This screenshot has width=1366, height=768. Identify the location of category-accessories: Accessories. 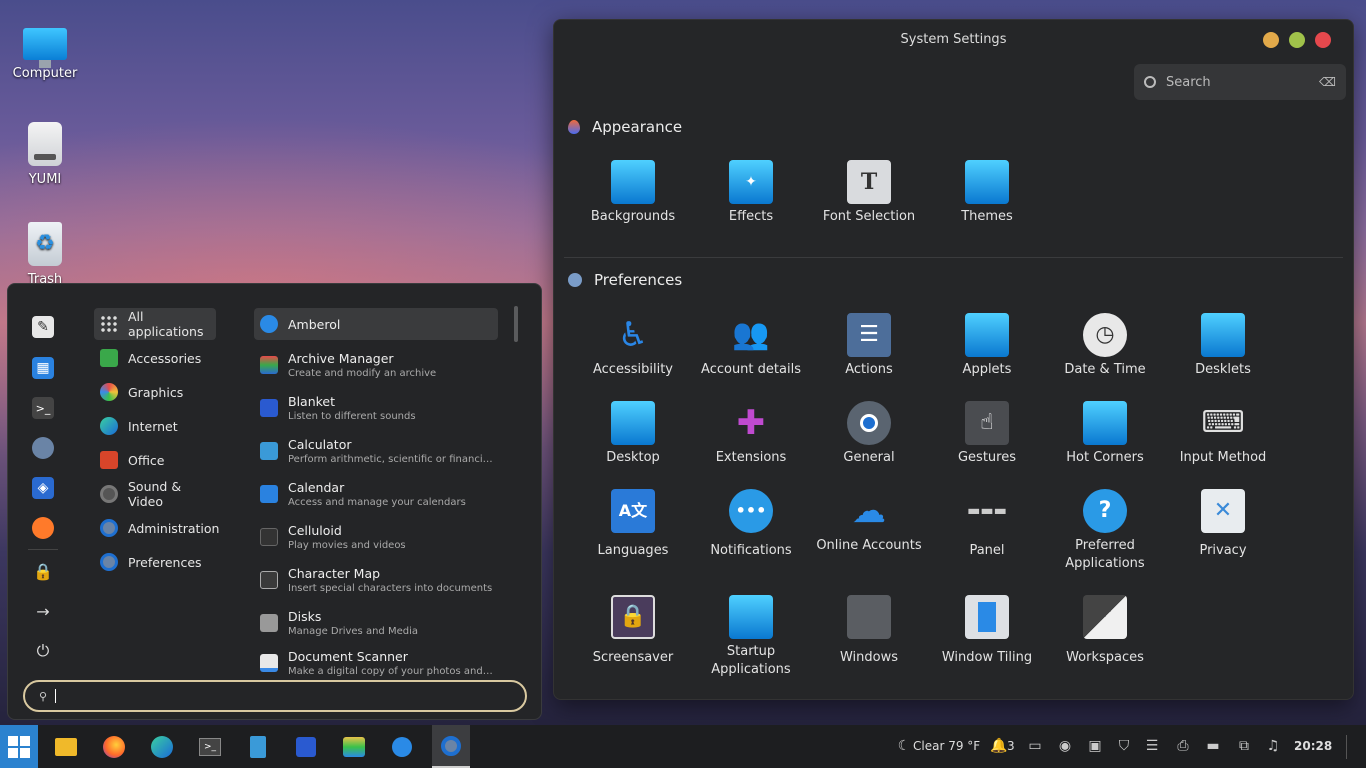
(155, 358).